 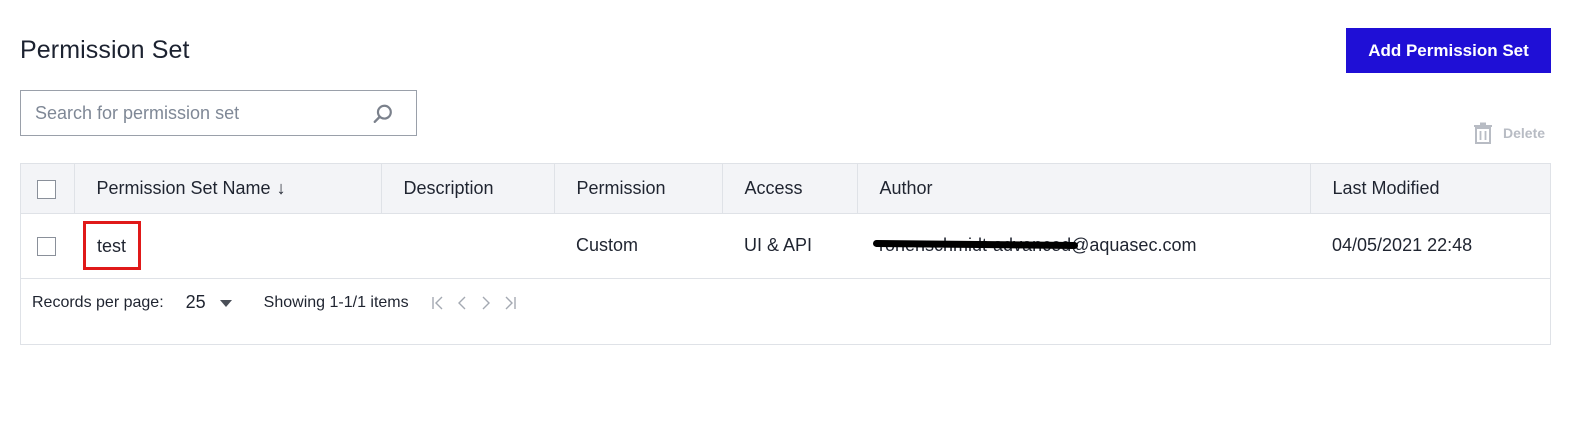 I want to click on search-box, so click(x=218, y=113).